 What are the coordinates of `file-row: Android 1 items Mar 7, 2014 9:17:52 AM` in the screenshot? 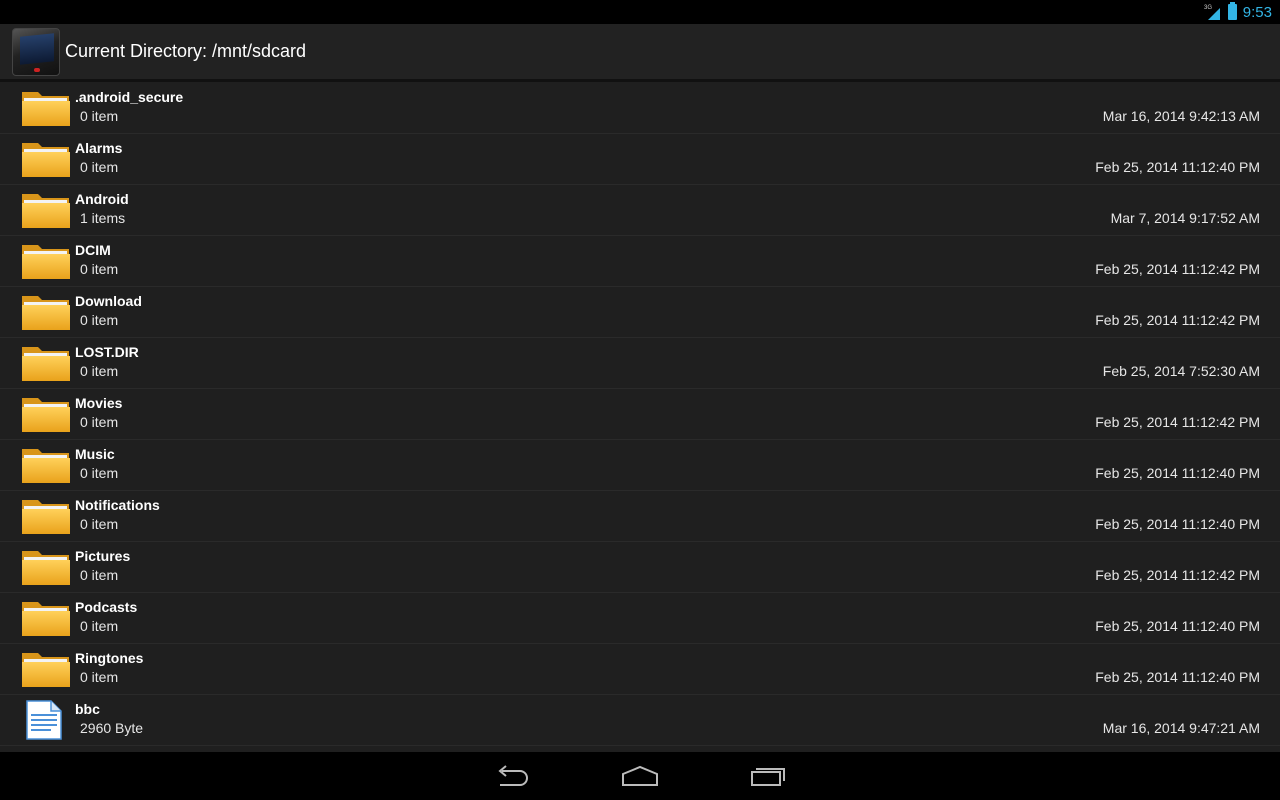 It's located at (640, 210).